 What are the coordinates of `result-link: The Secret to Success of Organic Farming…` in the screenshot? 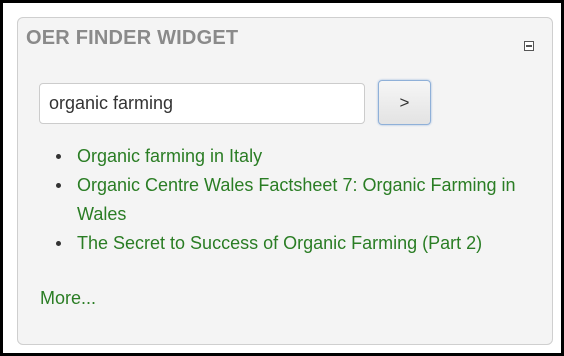 It's located at (279, 243).